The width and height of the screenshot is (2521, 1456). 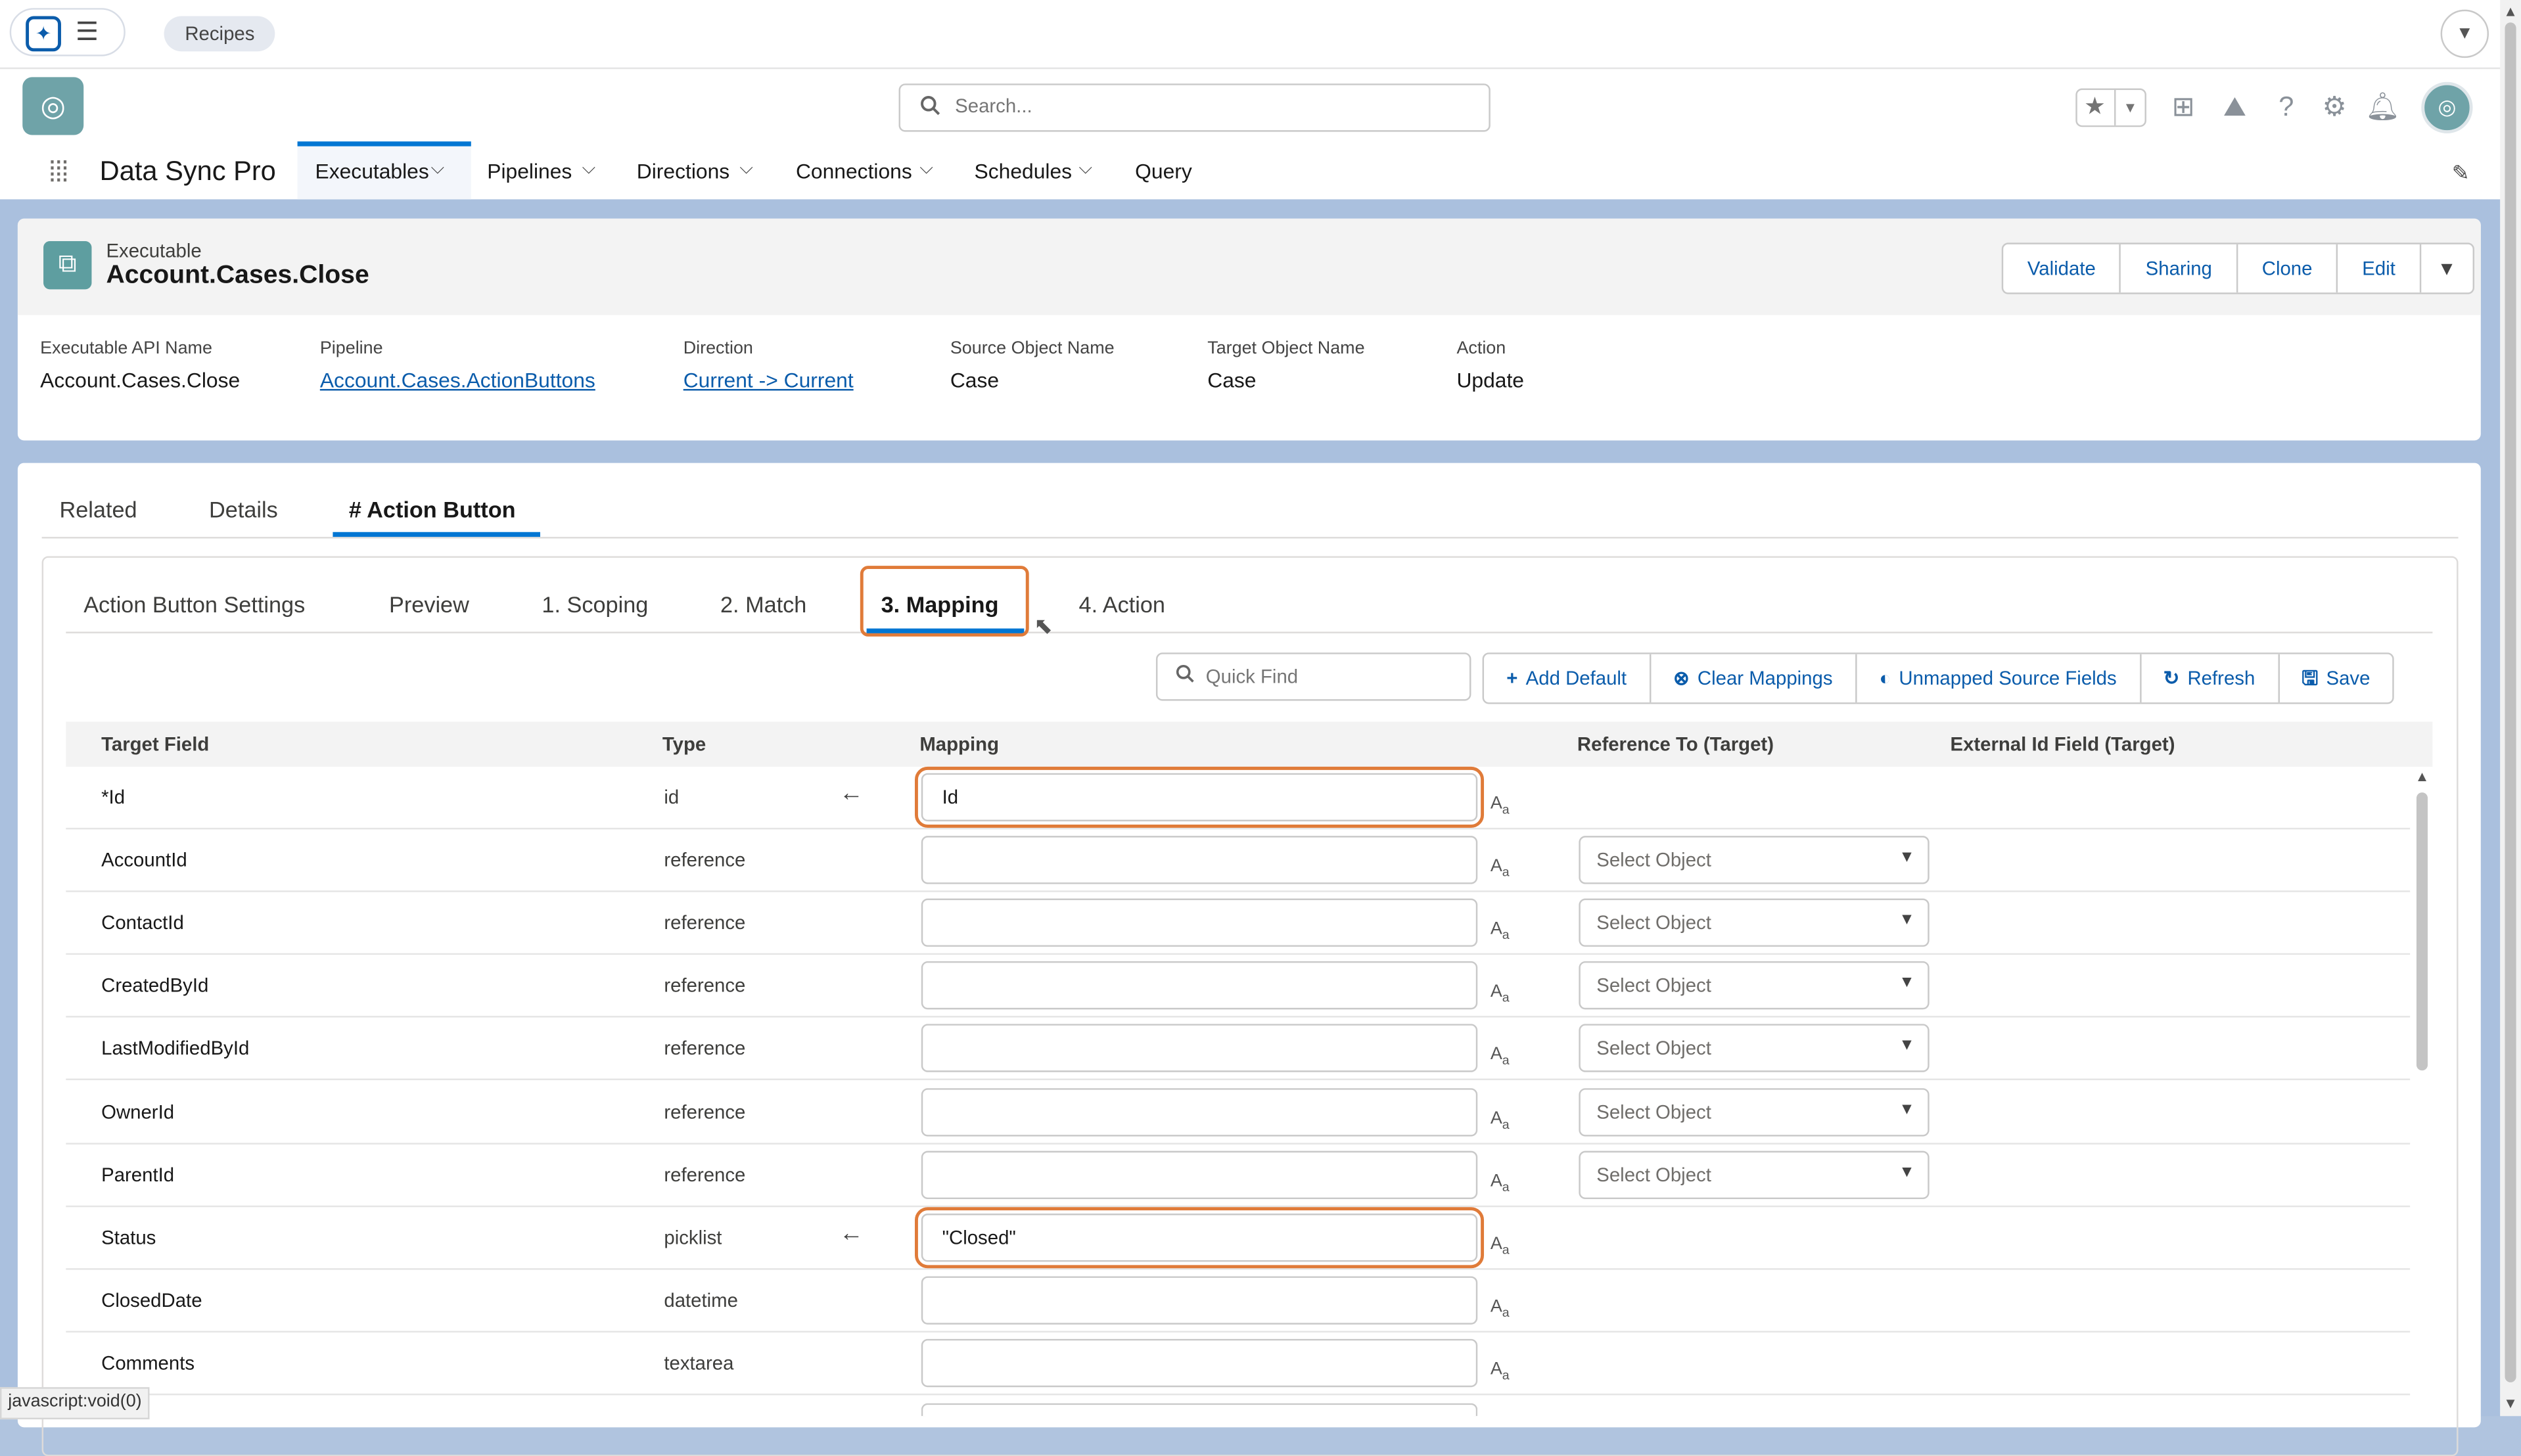 I want to click on scroll-down-icon: ▼, so click(x=2510, y=1403).